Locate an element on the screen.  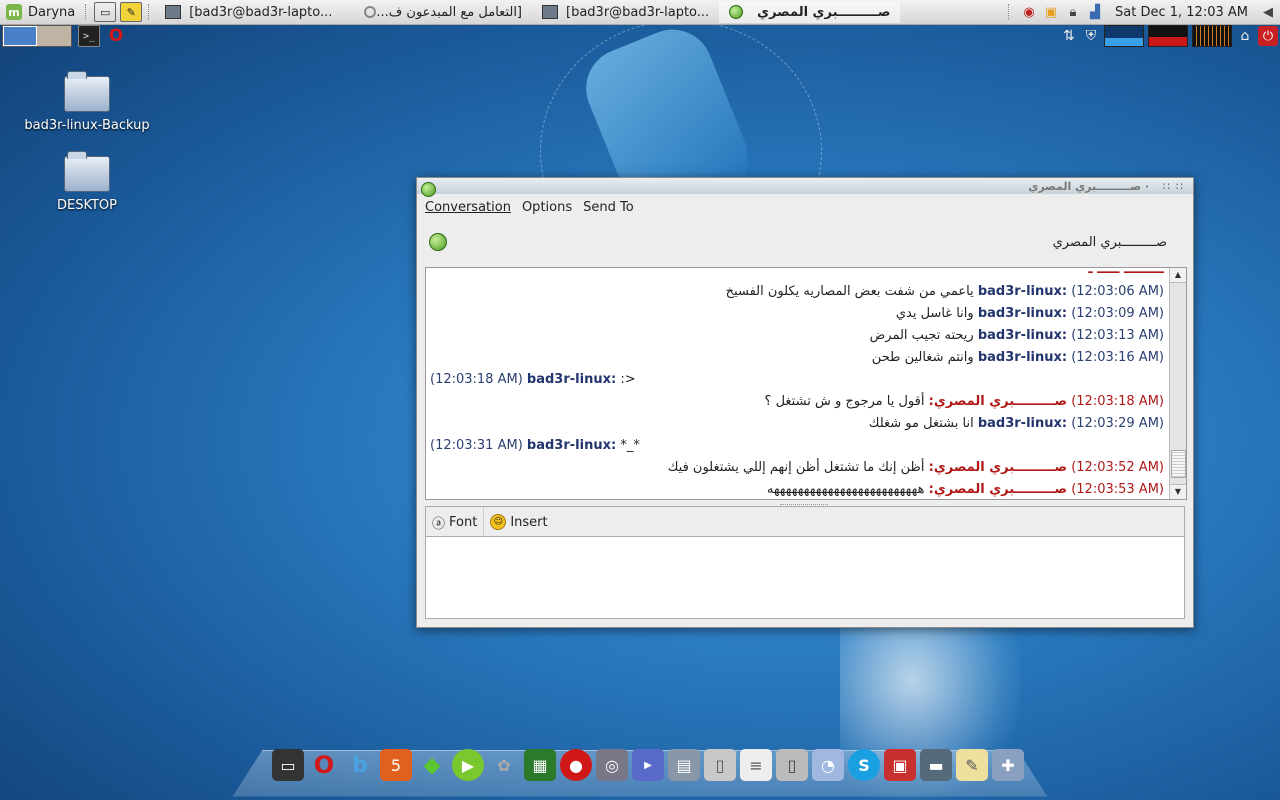
message-row: (12:03:31 AM) bad3r-linux: *_* is located at coordinates (797, 446).